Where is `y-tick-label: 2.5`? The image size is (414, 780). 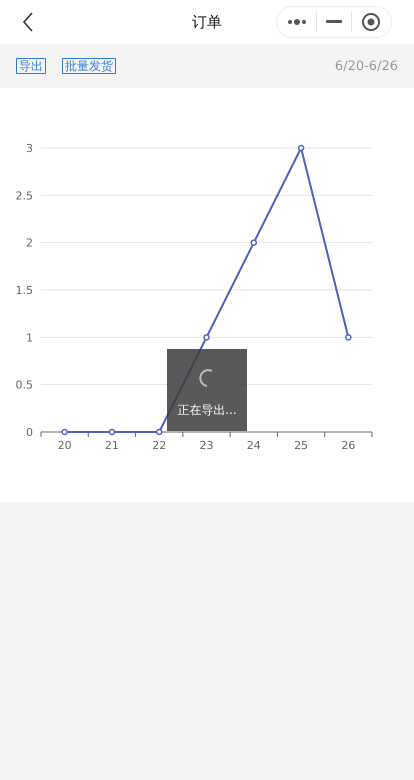
y-tick-label: 2.5 is located at coordinates (24, 195).